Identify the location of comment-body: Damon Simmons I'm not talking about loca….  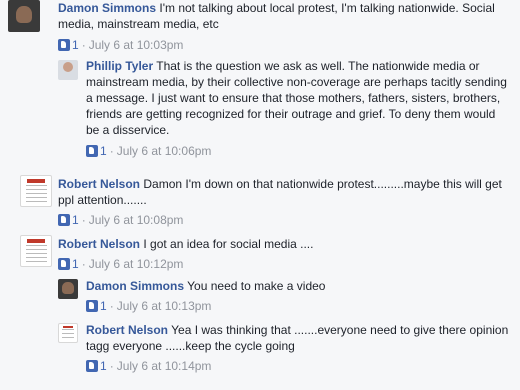
(285, 16).